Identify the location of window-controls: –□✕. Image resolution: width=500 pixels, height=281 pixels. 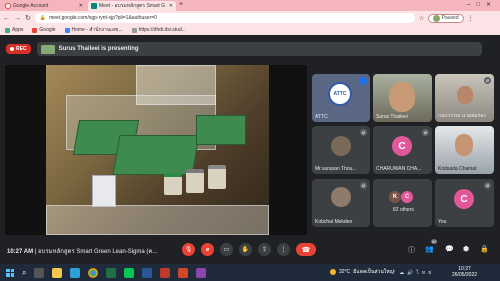
(482, 4).